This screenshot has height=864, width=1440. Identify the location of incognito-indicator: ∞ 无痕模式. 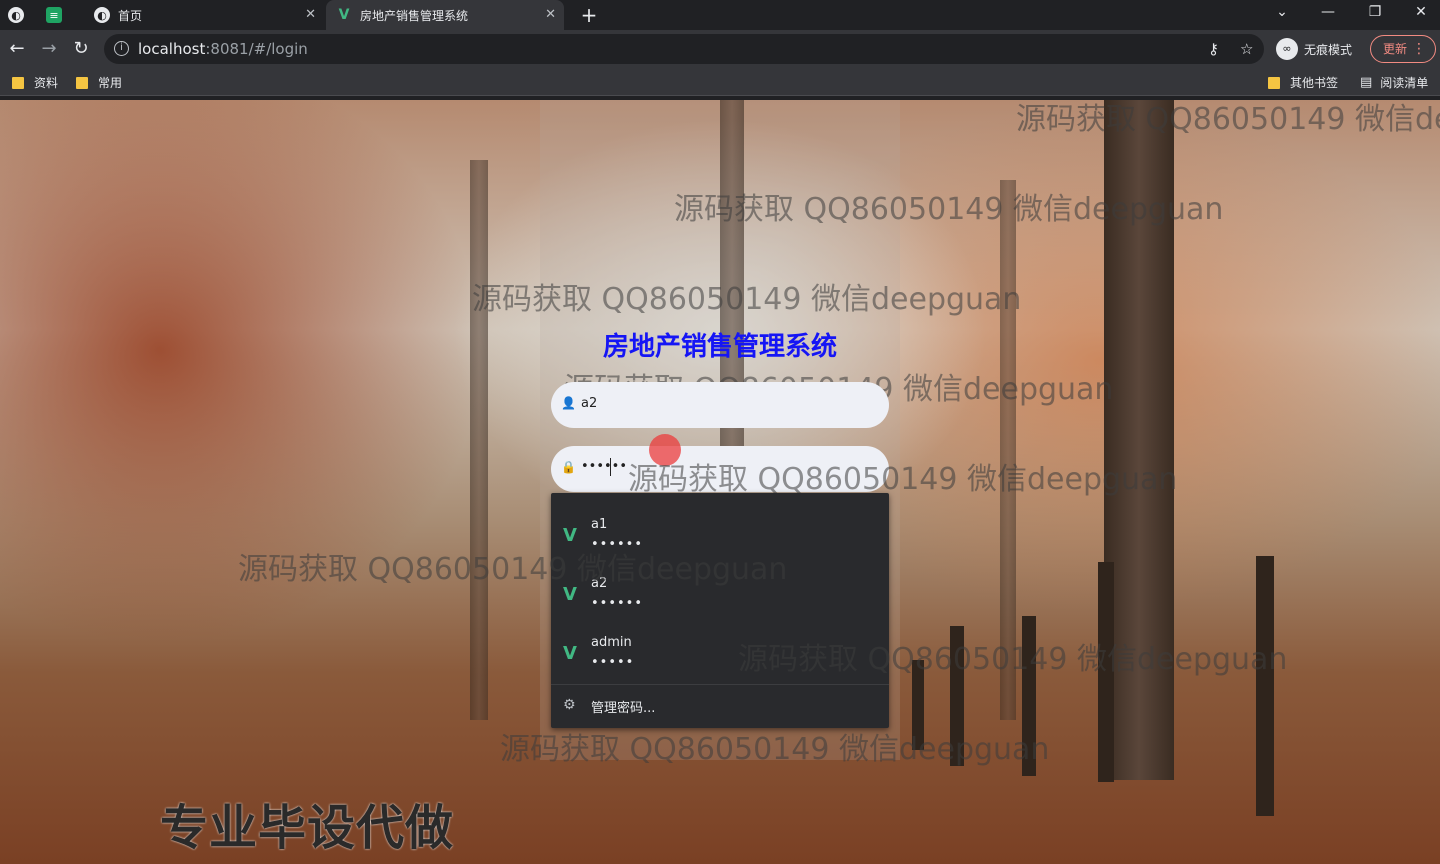
(1314, 49).